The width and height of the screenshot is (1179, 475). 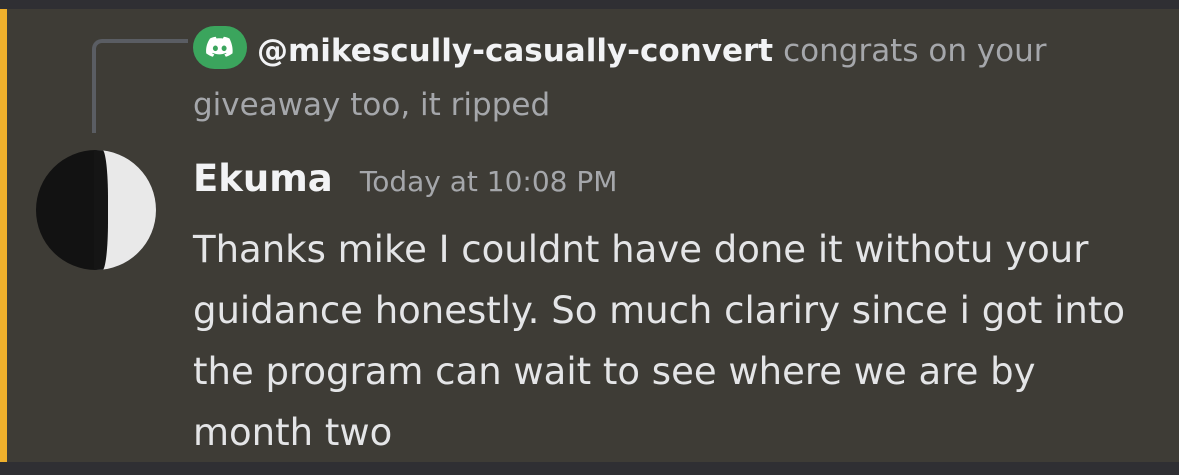 I want to click on message-header: Ekuma Today at 10:08 PM, so click(x=405, y=178).